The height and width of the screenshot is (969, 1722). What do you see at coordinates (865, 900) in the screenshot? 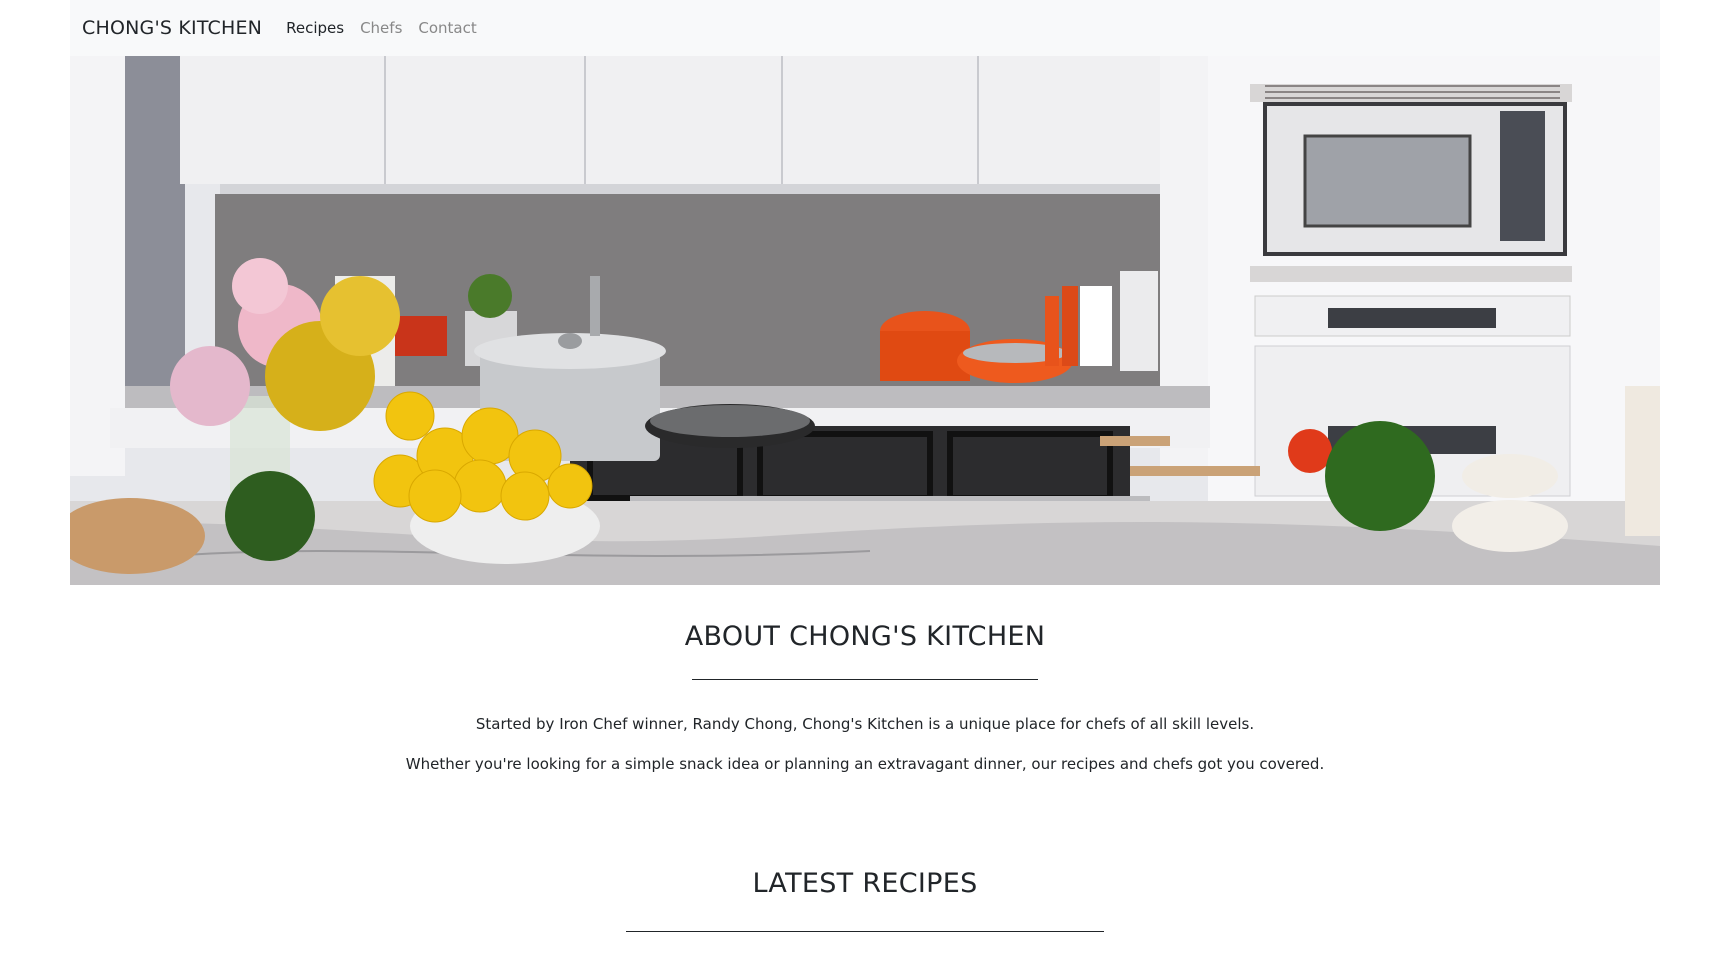
I see `latest-recipes-section: LATEST RECIPES` at bounding box center [865, 900].